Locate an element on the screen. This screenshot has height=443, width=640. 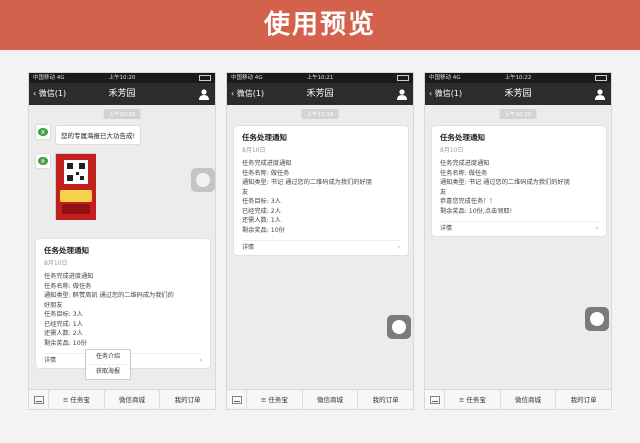
clock-label: 上午10:21 is located at coordinates (320, 78).